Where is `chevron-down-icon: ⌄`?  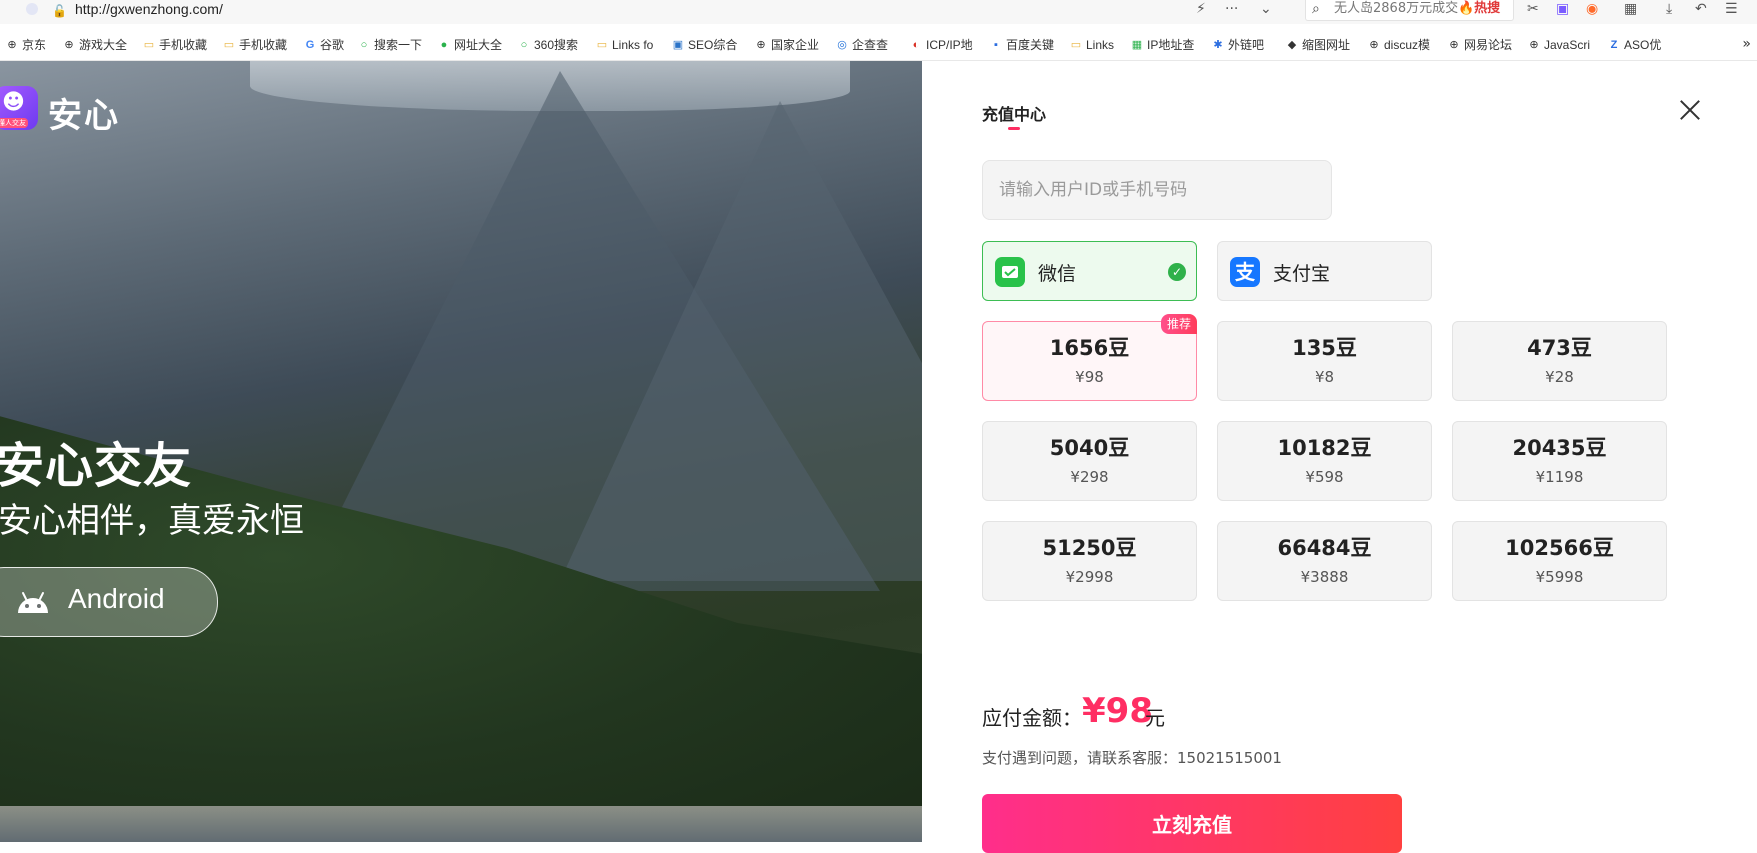
chevron-down-icon: ⌄ is located at coordinates (1266, 9).